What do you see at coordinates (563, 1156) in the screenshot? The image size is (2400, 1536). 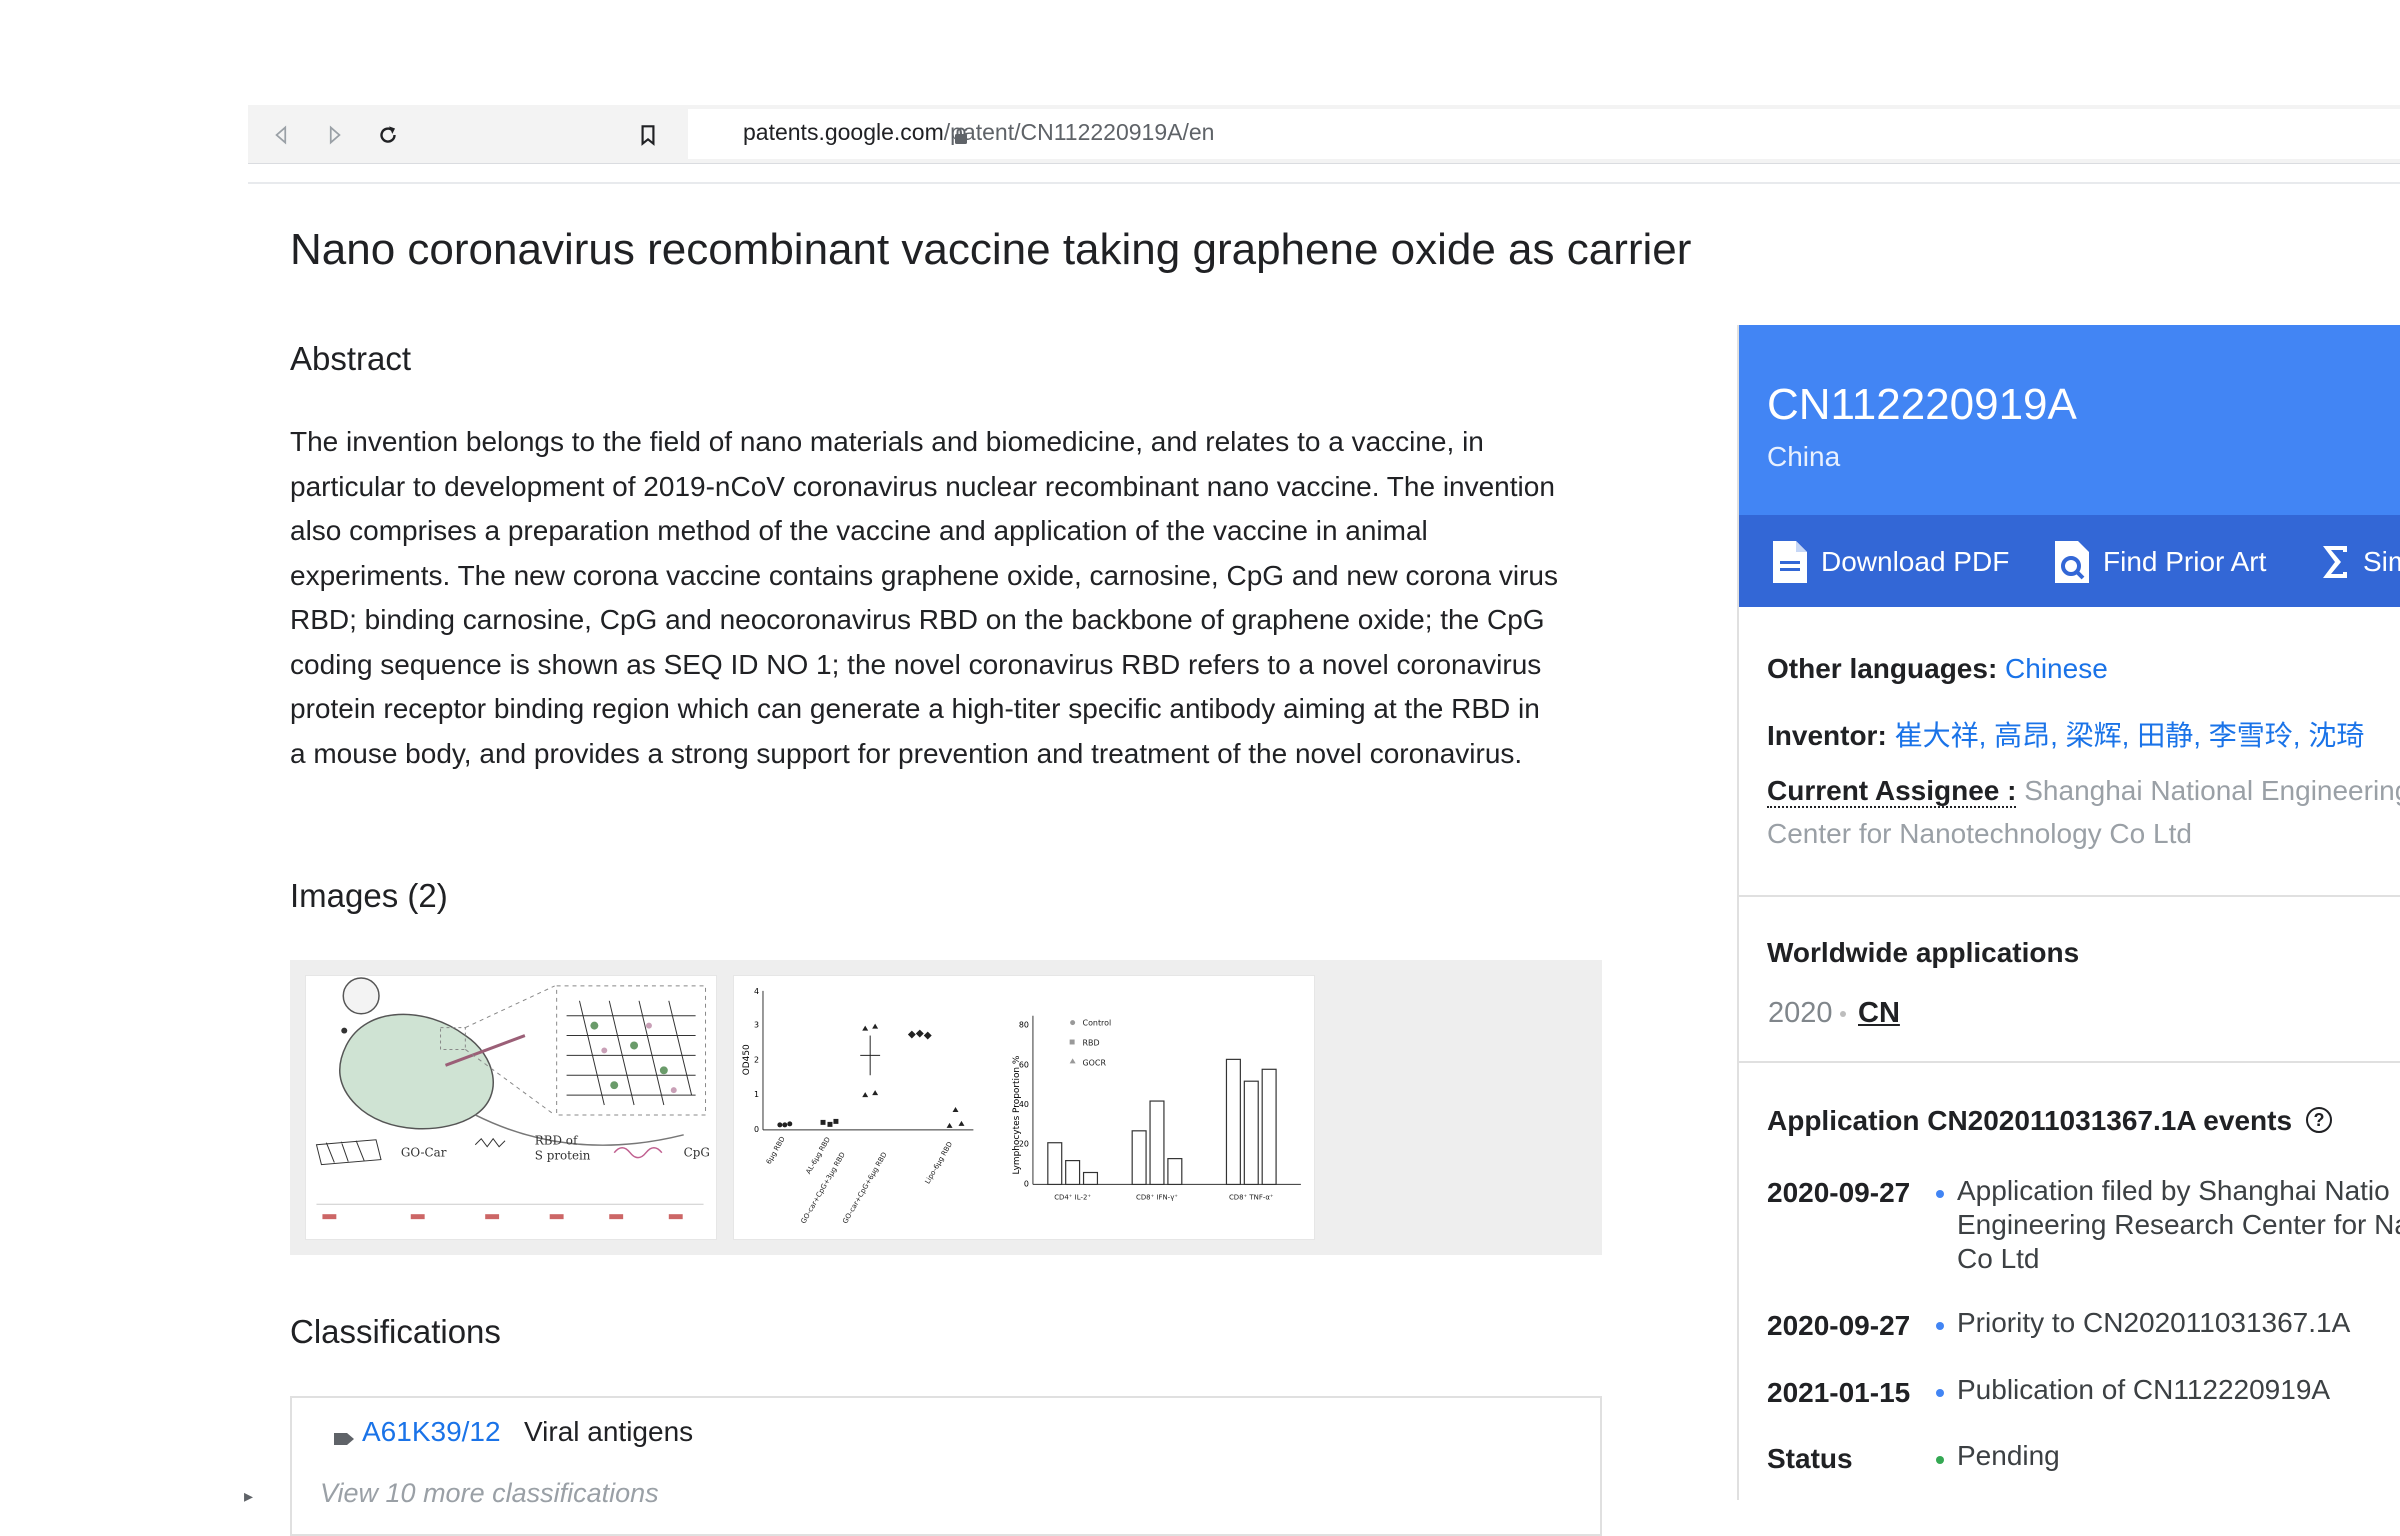 I see `fig1-label-sprotein: S protein` at bounding box center [563, 1156].